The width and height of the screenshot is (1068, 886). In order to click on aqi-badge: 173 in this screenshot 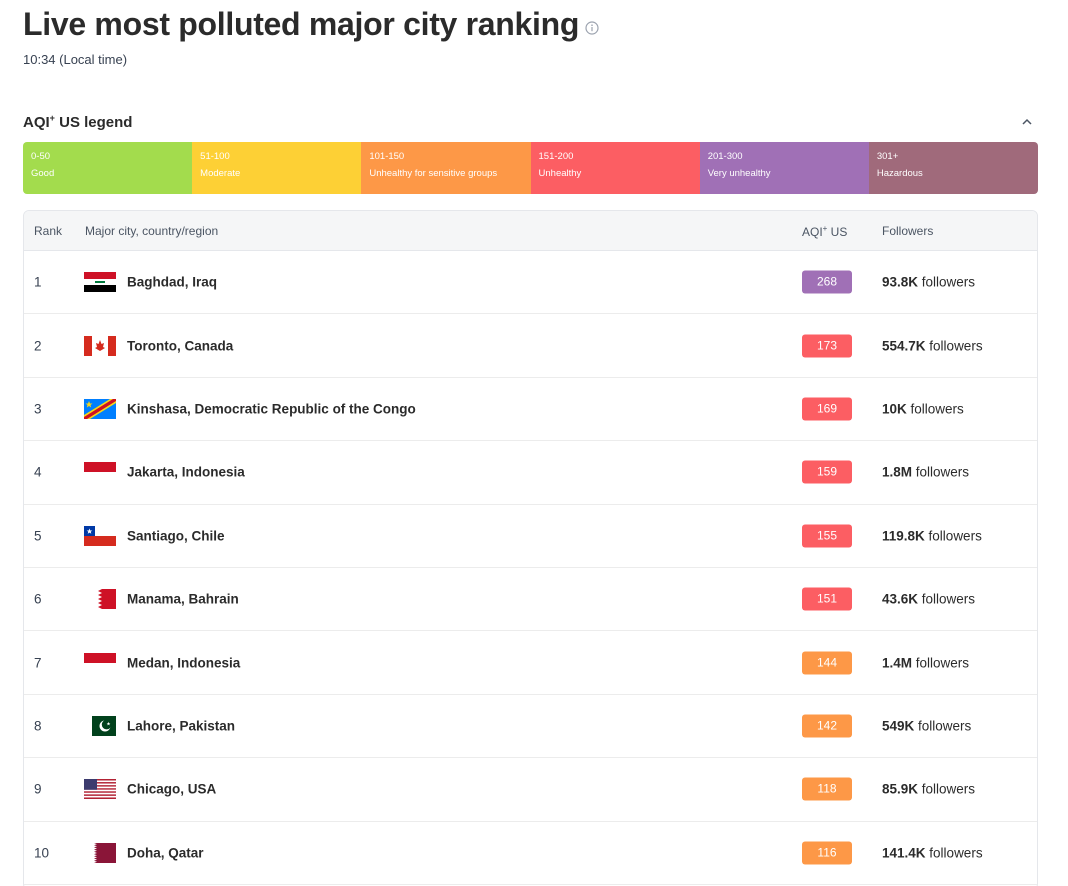, I will do `click(827, 346)`.